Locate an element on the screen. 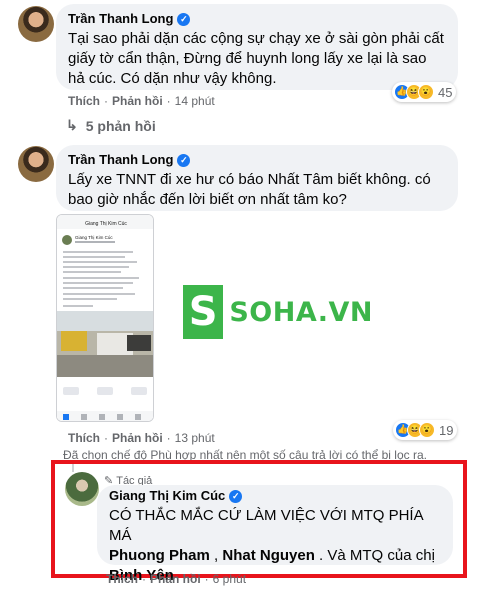 Image resolution: width=503 pixels, height=592 pixels. reply-author-avatar is located at coordinates (82, 489).